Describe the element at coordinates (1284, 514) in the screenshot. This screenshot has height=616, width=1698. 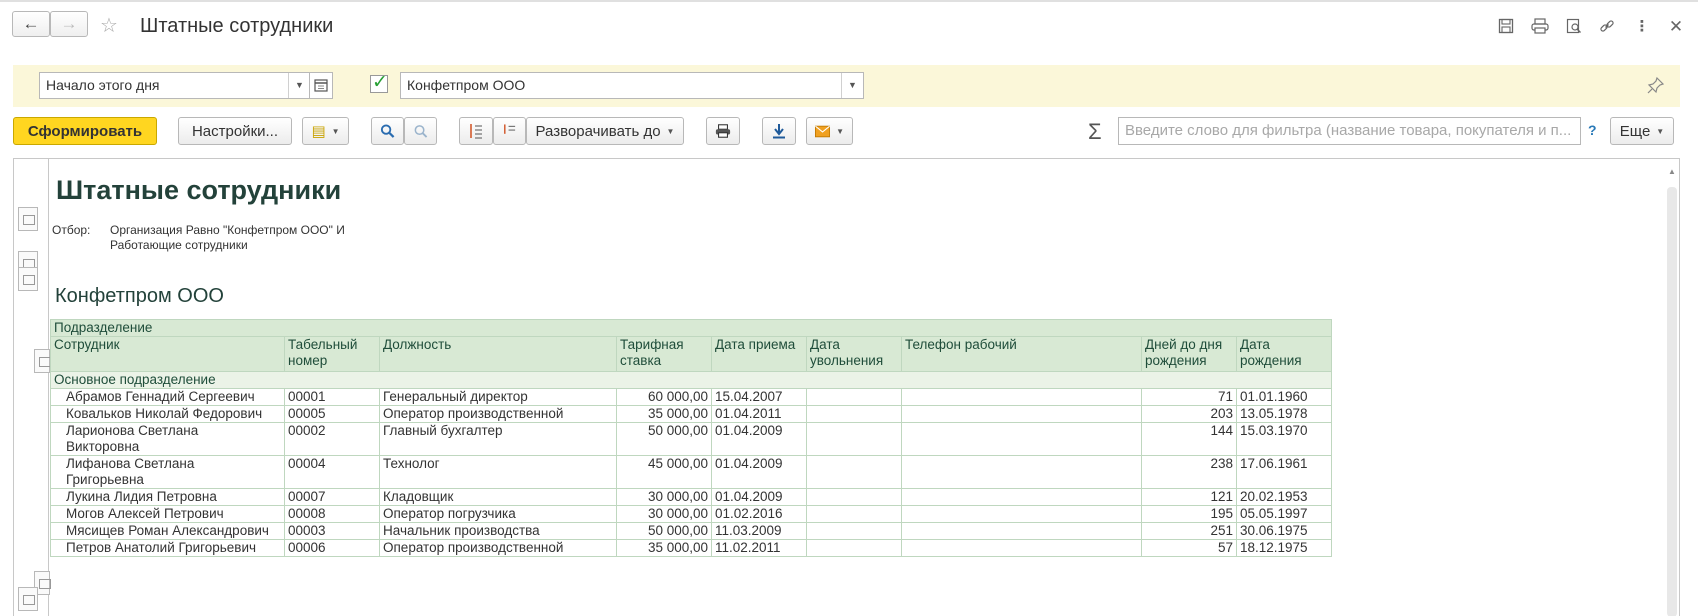
I see `birth-date-cell: 05.05.1997` at that location.